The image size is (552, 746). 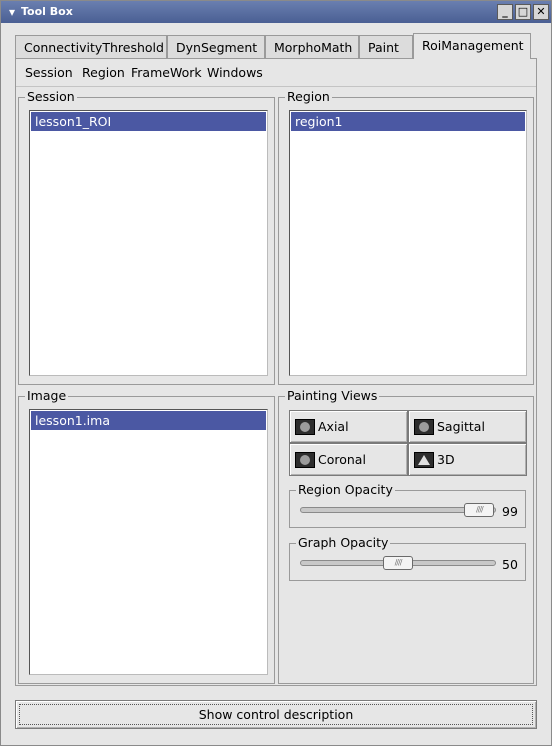 I want to click on region-opacity-slider-handle: ////, so click(x=479, y=510).